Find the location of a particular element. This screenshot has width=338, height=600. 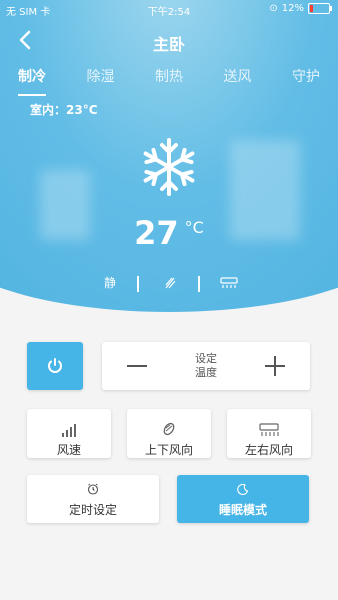

timer-label: 定时设定 is located at coordinates (92, 510).